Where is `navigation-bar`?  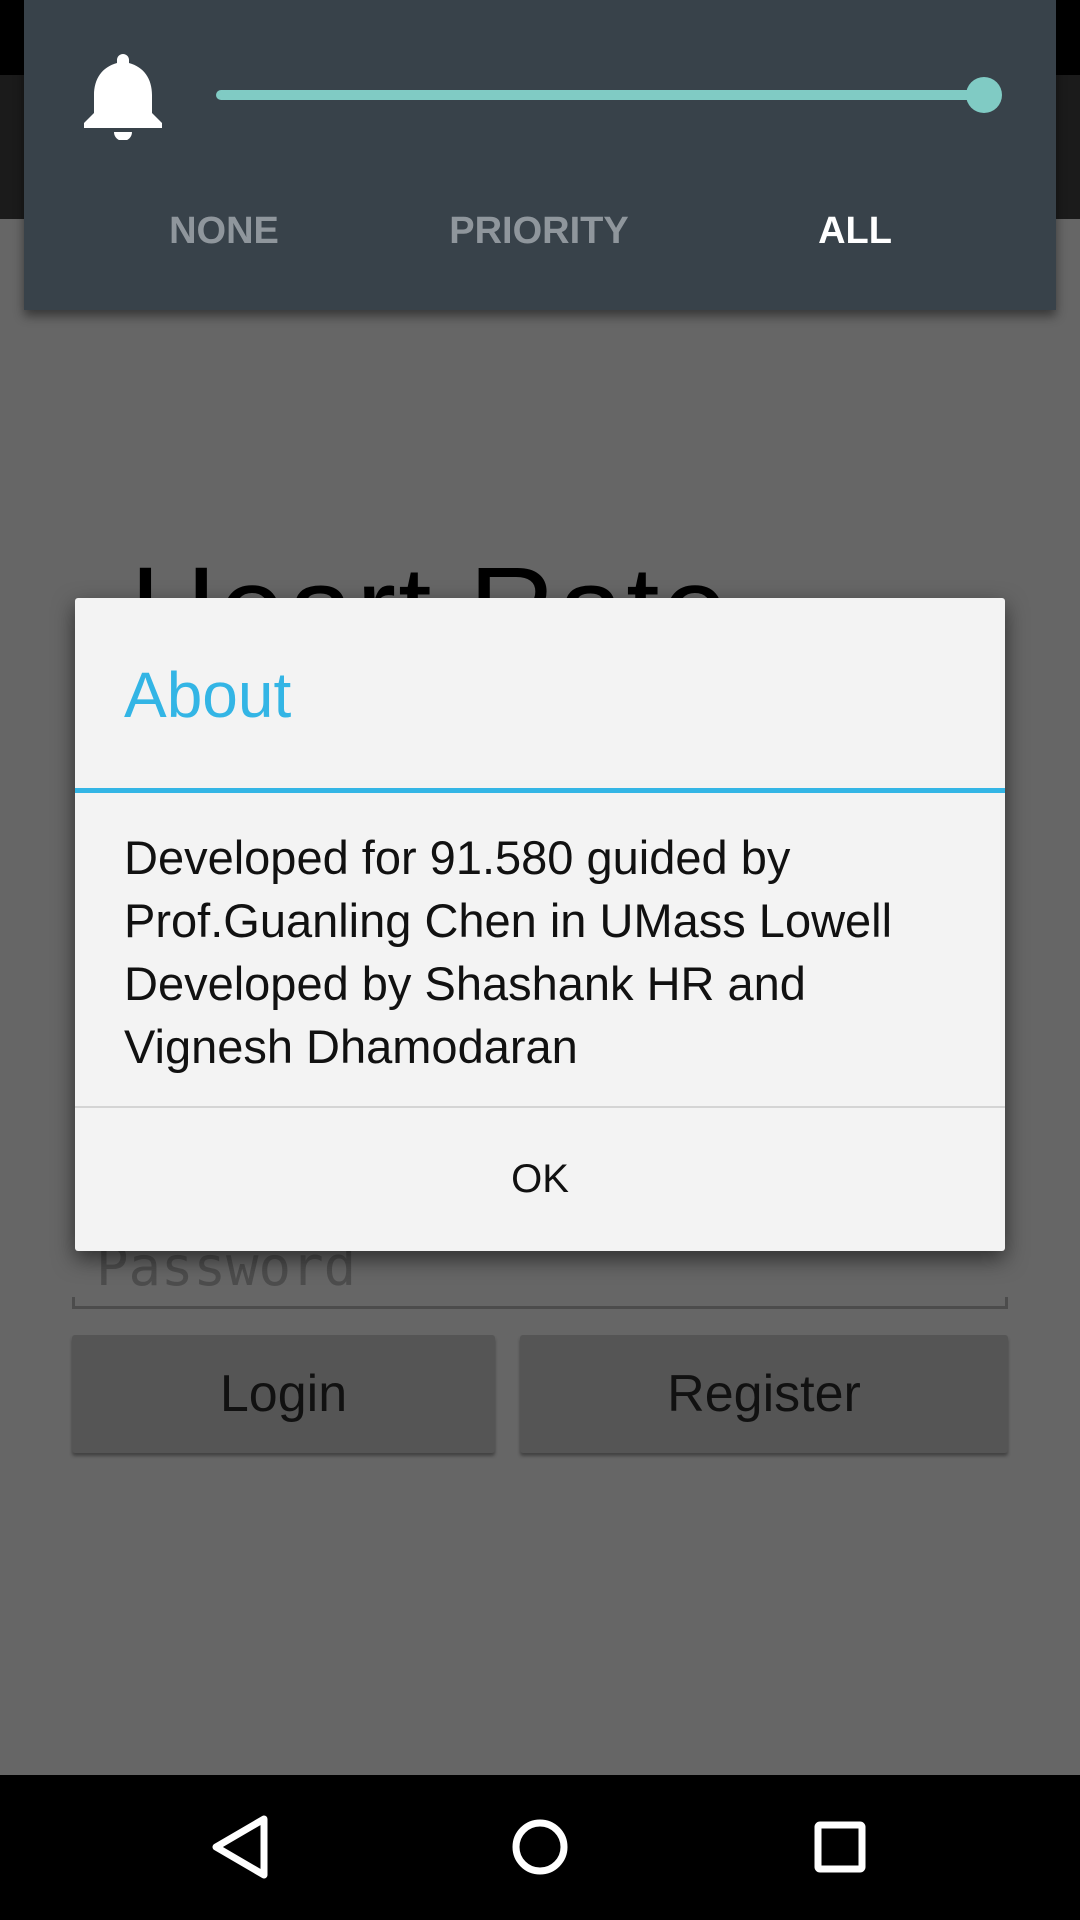 navigation-bar is located at coordinates (540, 1847).